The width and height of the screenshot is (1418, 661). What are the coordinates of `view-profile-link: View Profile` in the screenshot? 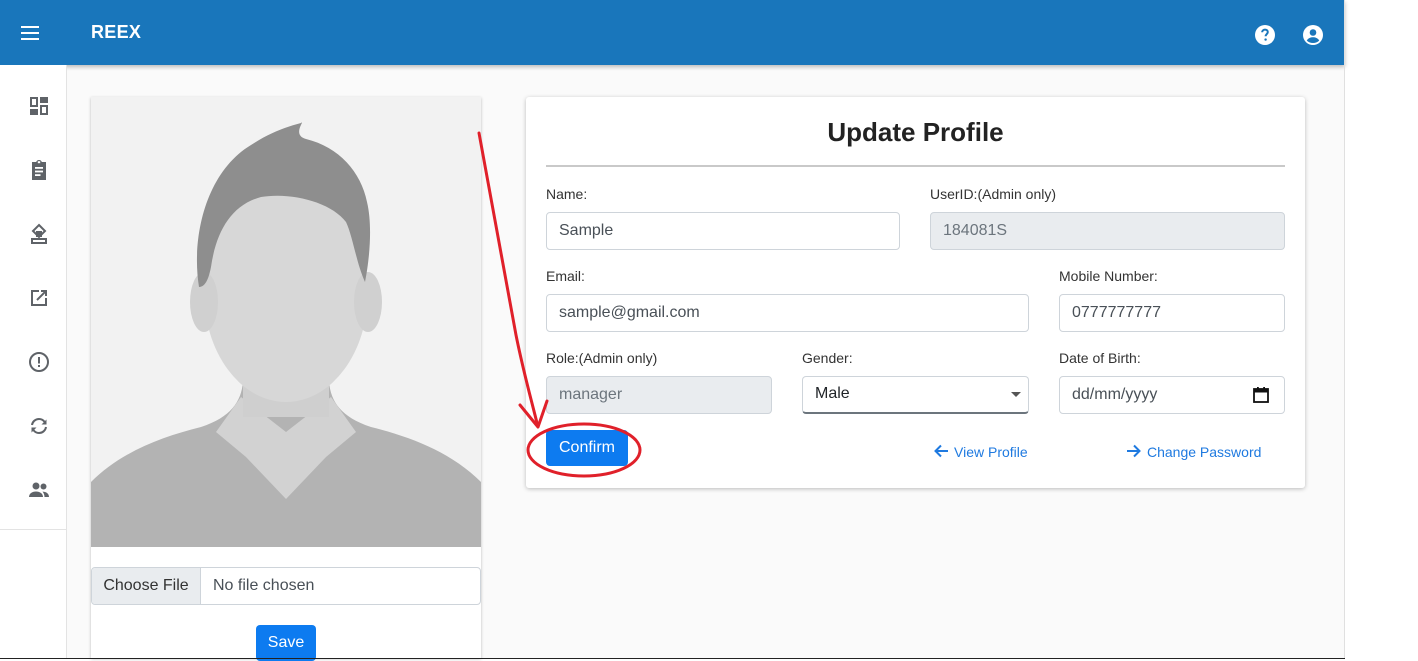 It's located at (987, 452).